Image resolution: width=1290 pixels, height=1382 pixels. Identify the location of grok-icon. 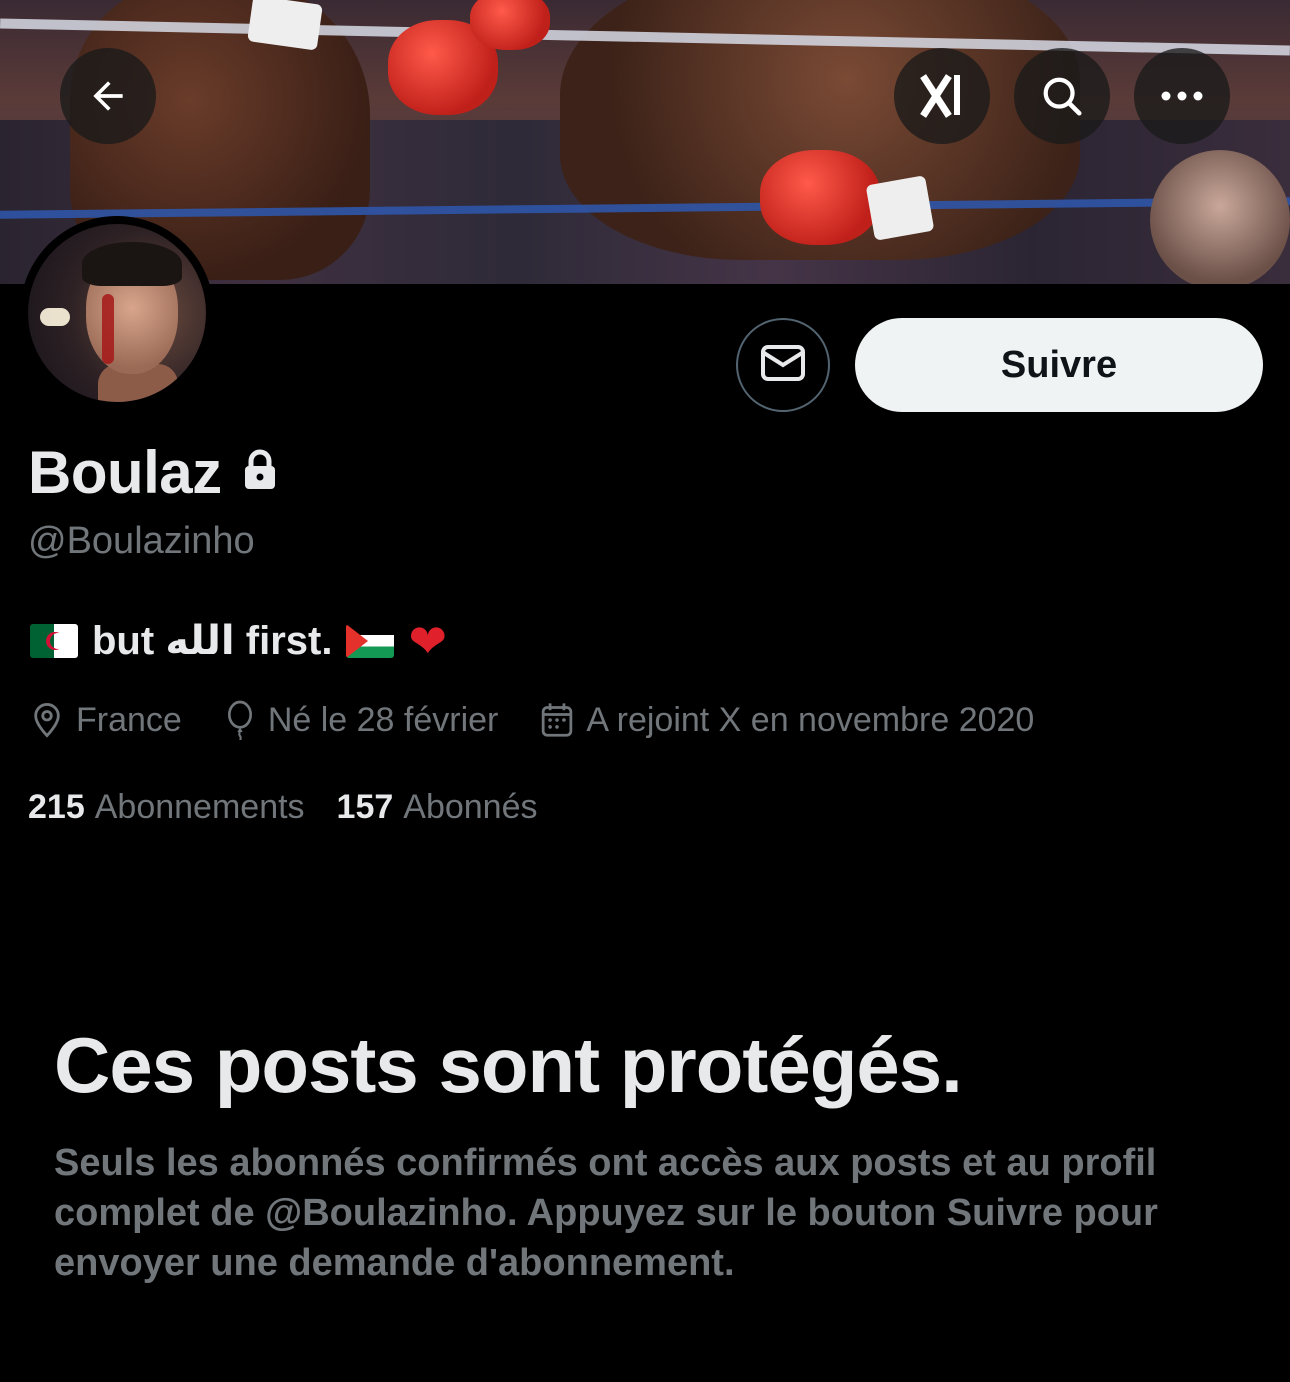
(942, 96).